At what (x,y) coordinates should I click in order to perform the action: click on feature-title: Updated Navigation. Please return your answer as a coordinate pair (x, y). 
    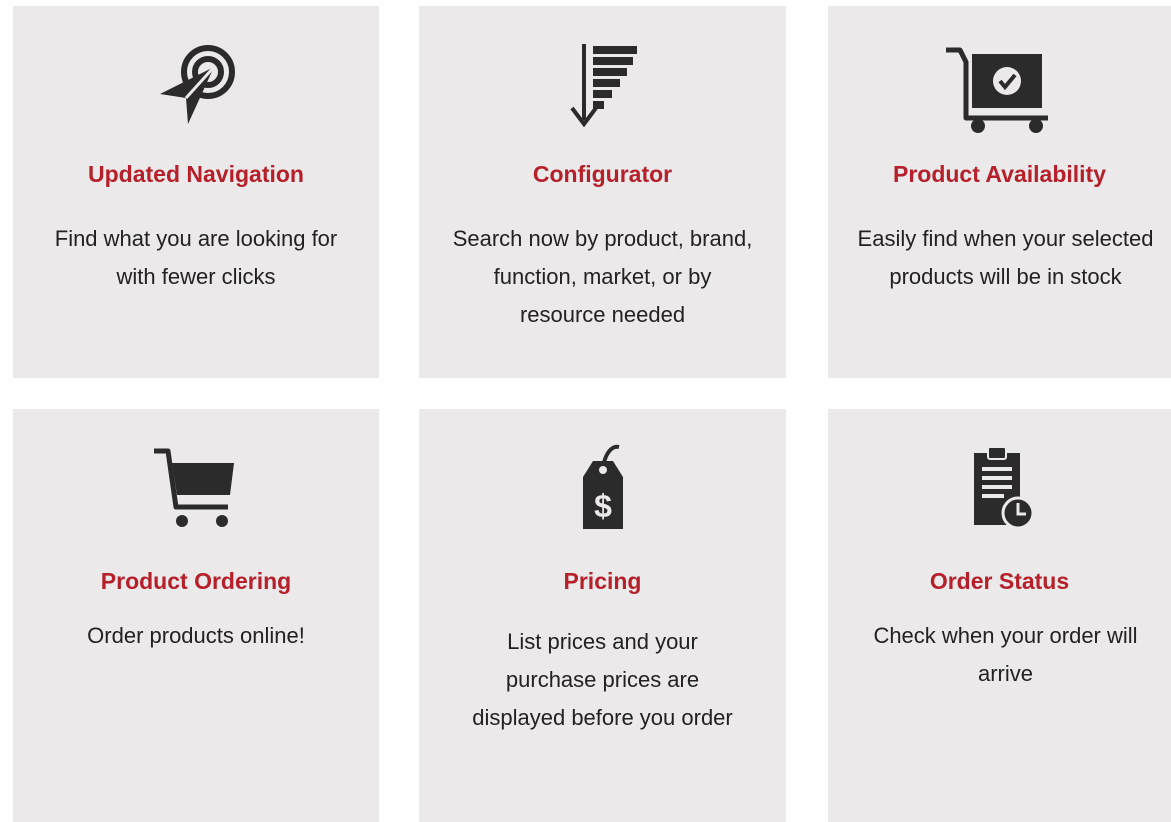
    Looking at the image, I should click on (196, 174).